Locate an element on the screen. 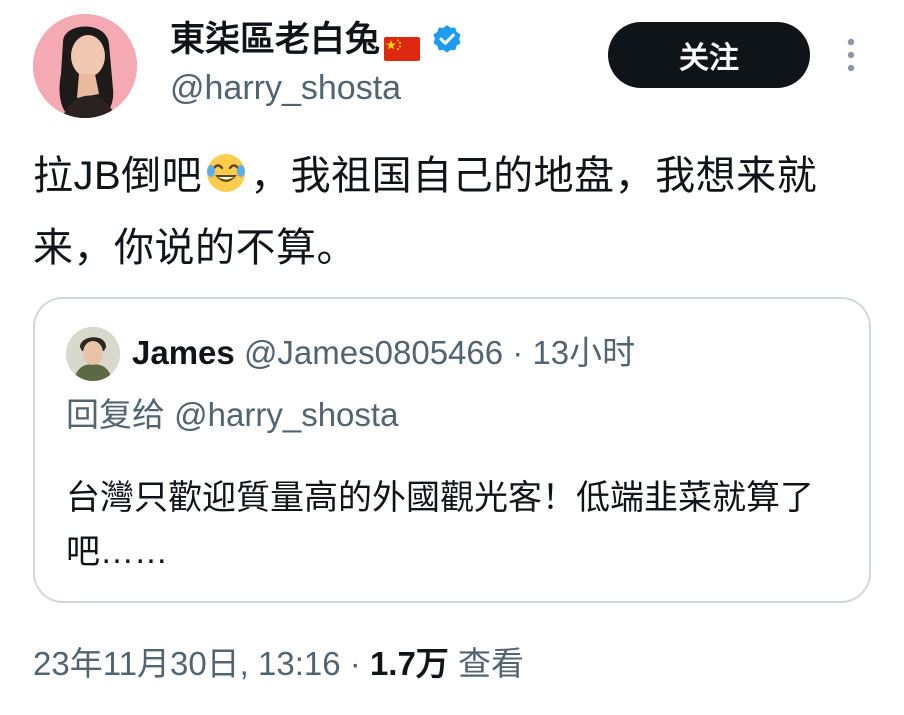 The image size is (904, 715). quote-reply-context: 回复给 @harry_shosta is located at coordinates (232, 415).